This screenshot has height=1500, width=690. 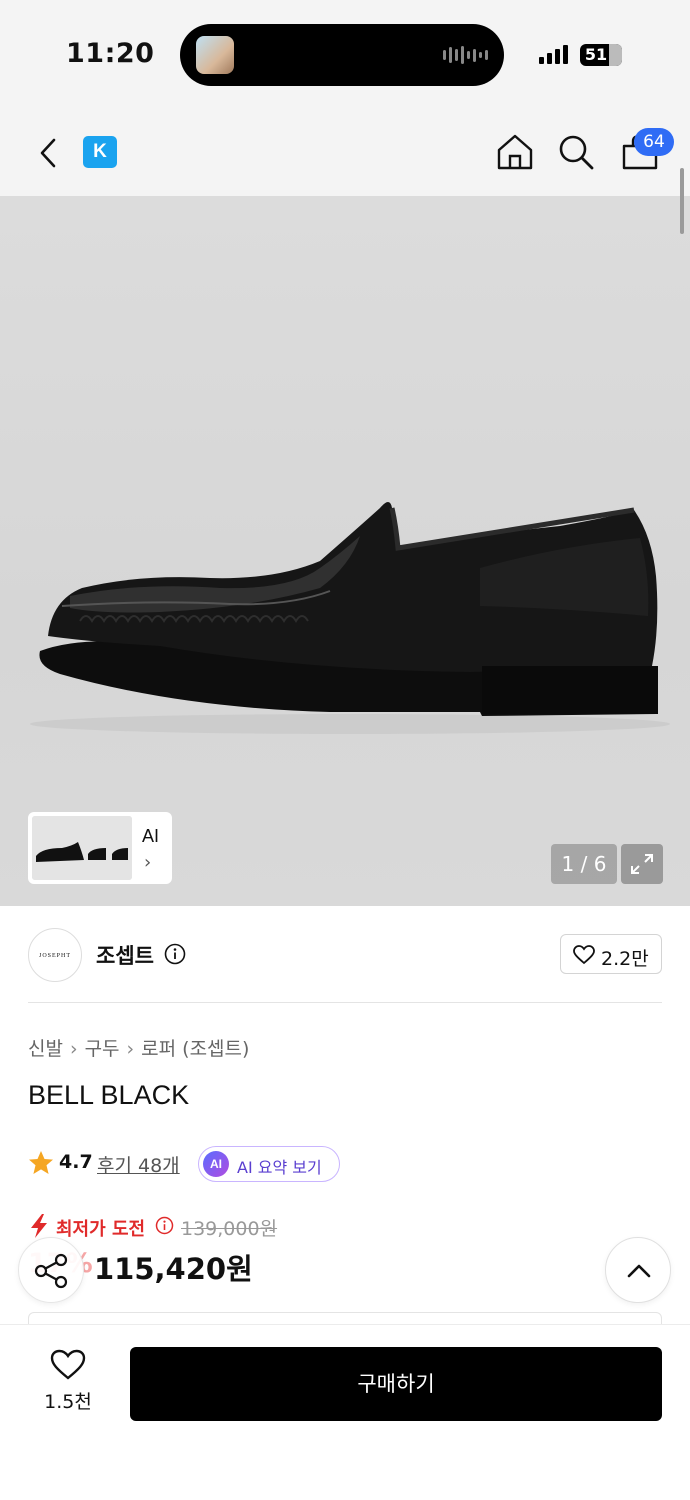 I want to click on breadcrumb: 신발 › 구두 › 로퍼 (조셉트), so click(x=138, y=1047).